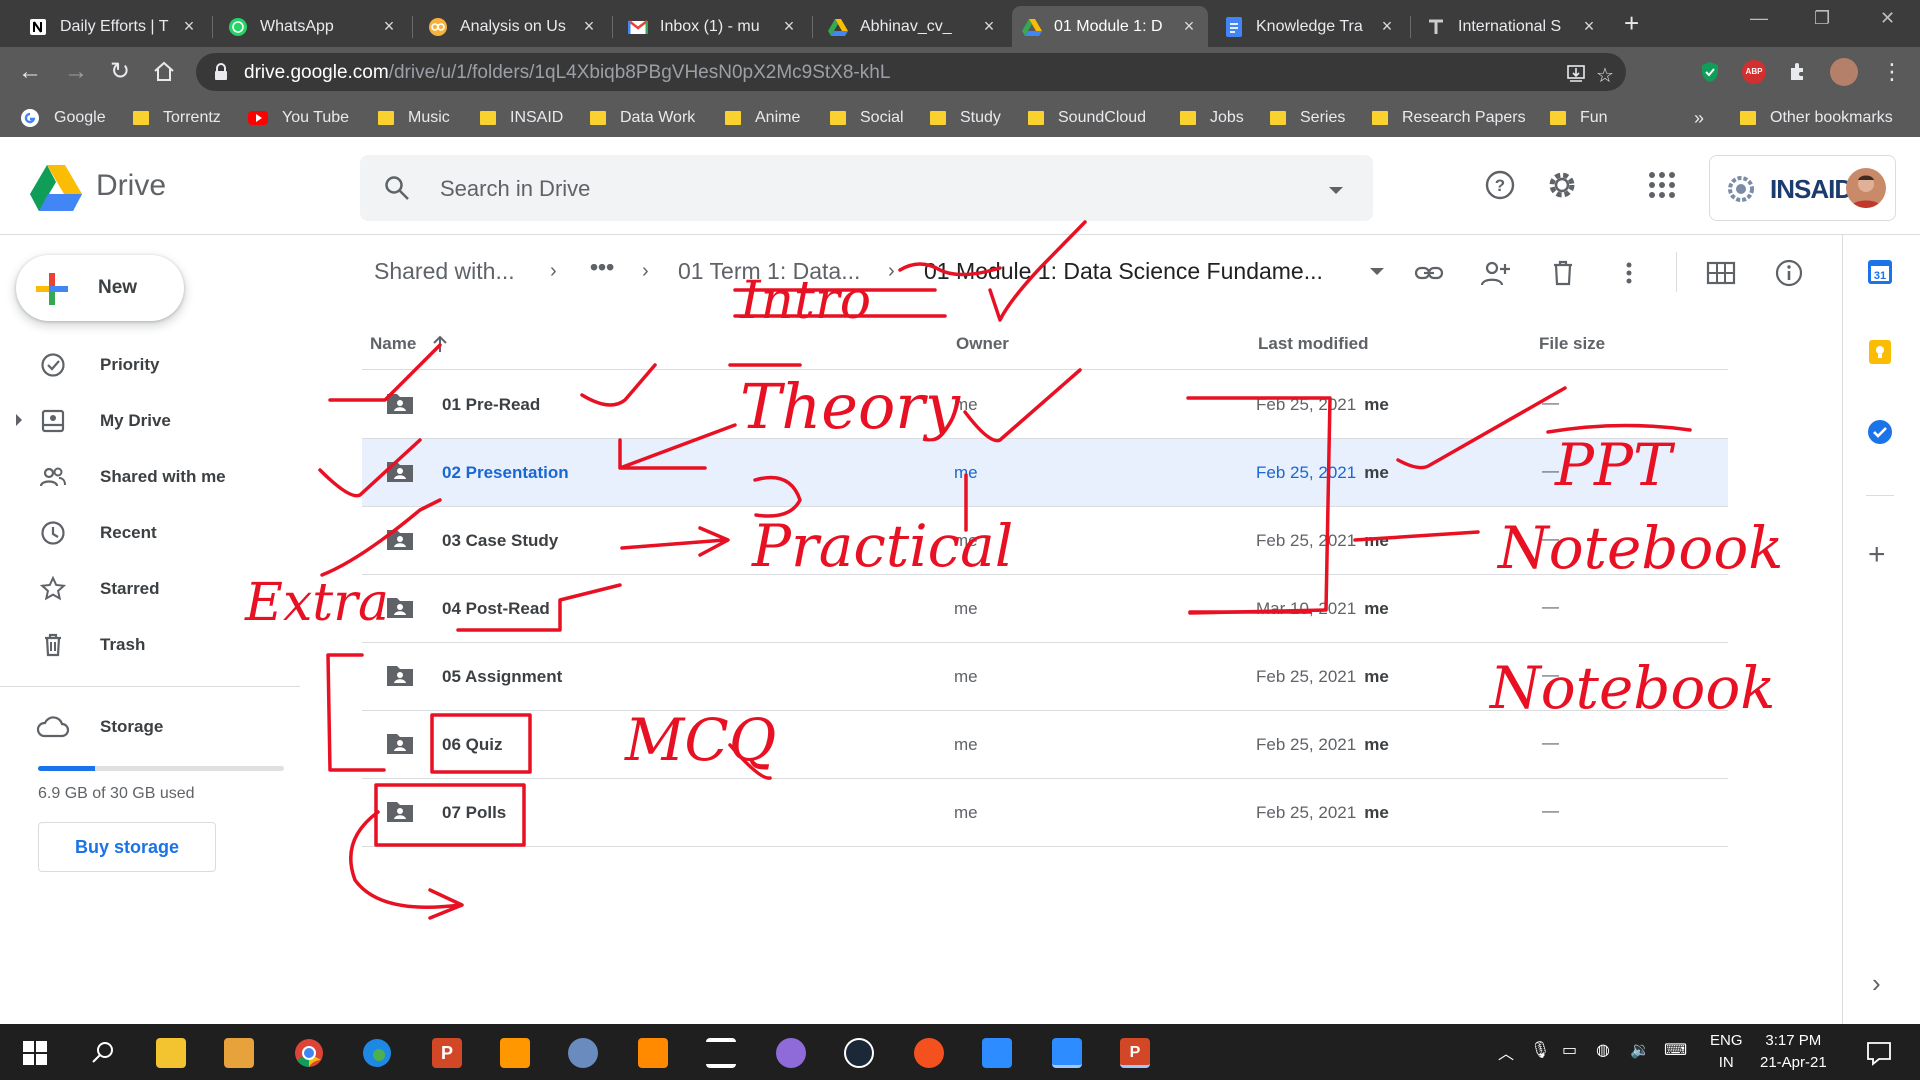  Describe the element at coordinates (505, 473) in the screenshot. I see `file-name: 02 Presentation` at that location.